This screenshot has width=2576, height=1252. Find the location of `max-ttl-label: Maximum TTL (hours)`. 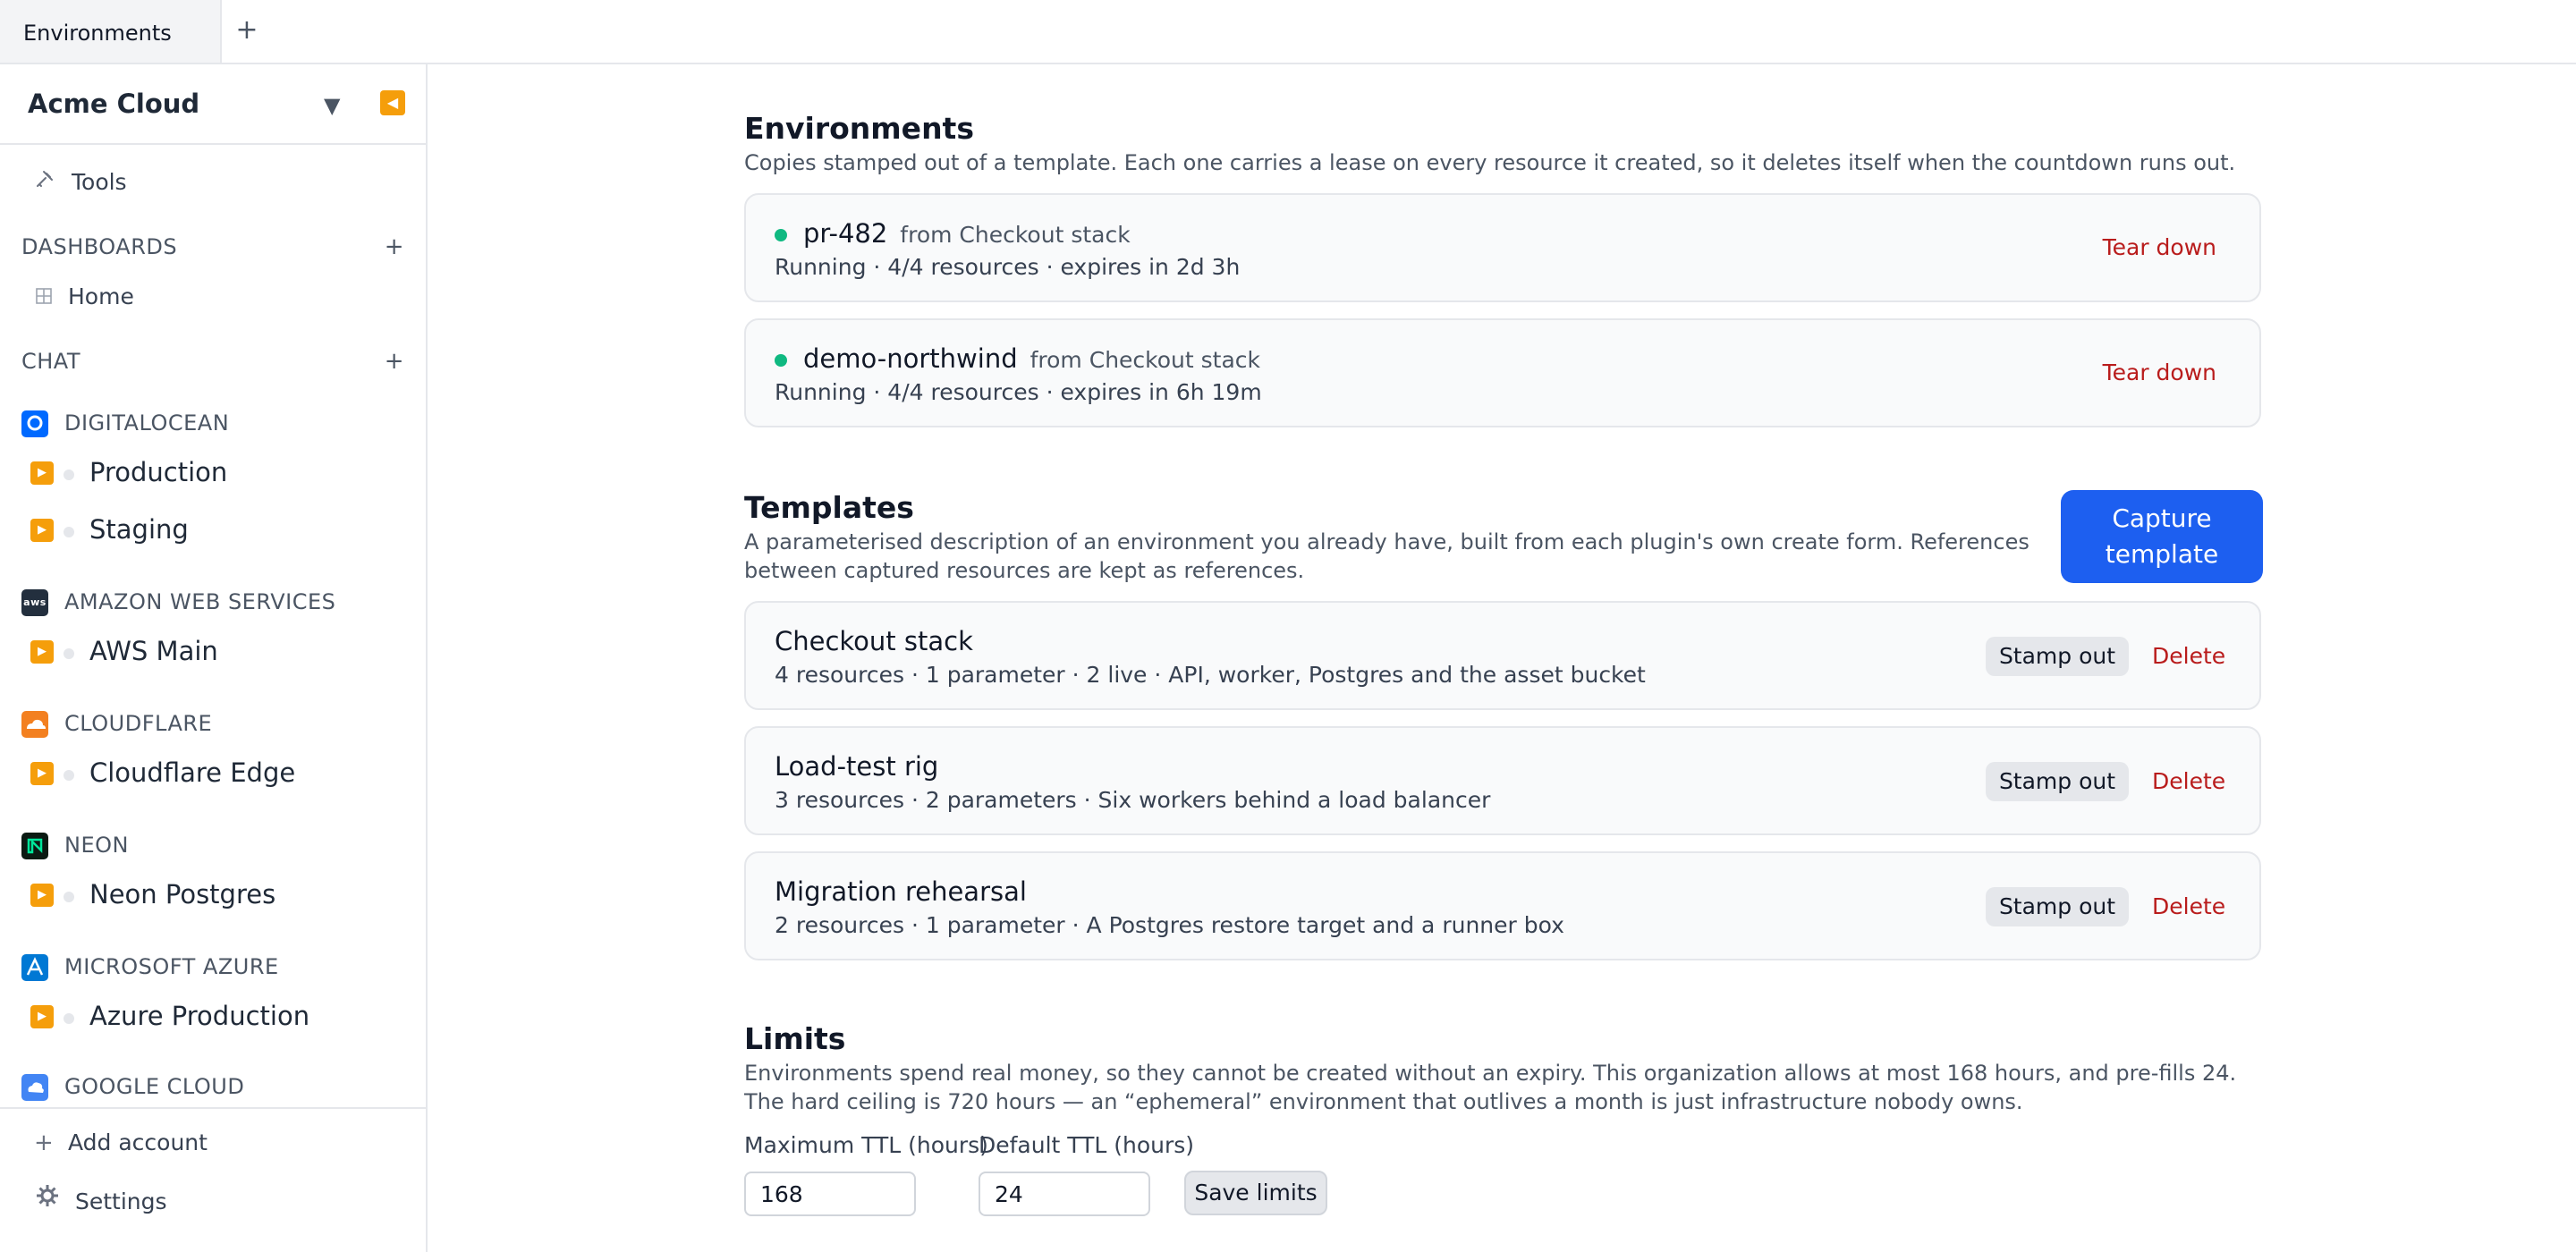

max-ttl-label: Maximum TTL (hours) is located at coordinates (866, 1145).